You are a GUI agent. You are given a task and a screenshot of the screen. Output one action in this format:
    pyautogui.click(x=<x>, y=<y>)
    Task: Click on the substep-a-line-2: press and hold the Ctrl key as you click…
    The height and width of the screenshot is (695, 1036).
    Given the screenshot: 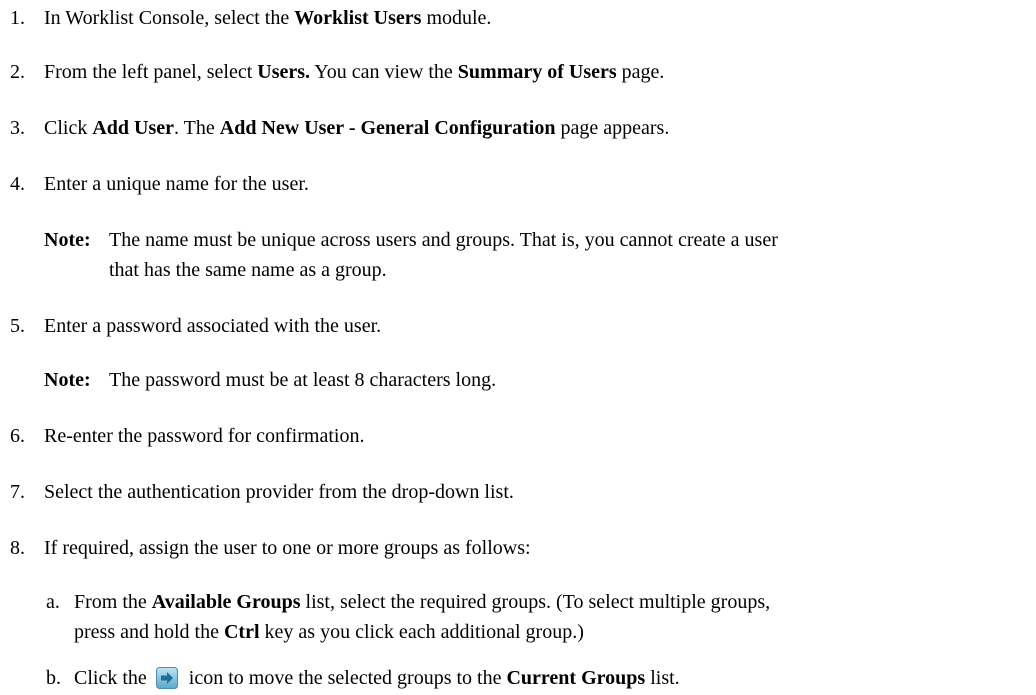 What is the action you would take?
    pyautogui.click(x=329, y=632)
    